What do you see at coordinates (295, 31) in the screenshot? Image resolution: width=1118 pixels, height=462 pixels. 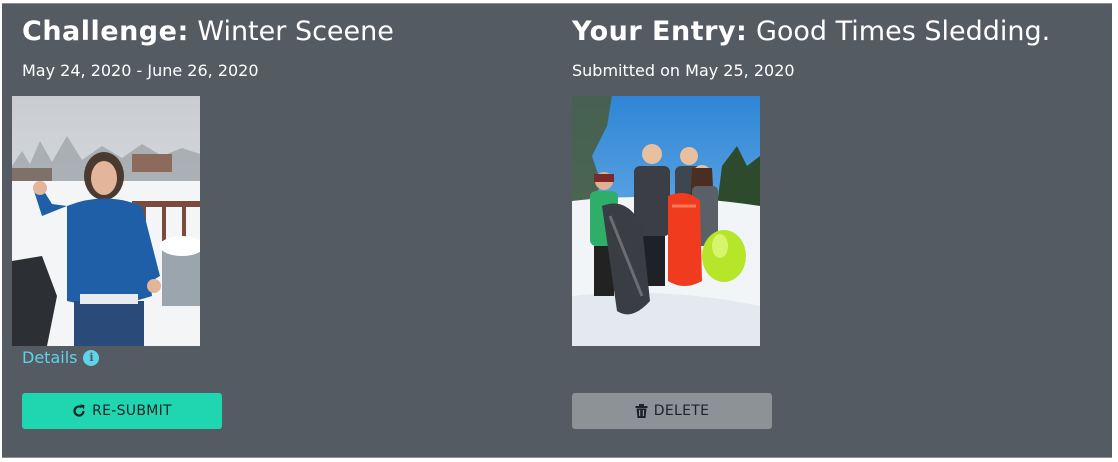 I see `challenge-title-value: Winter Sceene` at bounding box center [295, 31].